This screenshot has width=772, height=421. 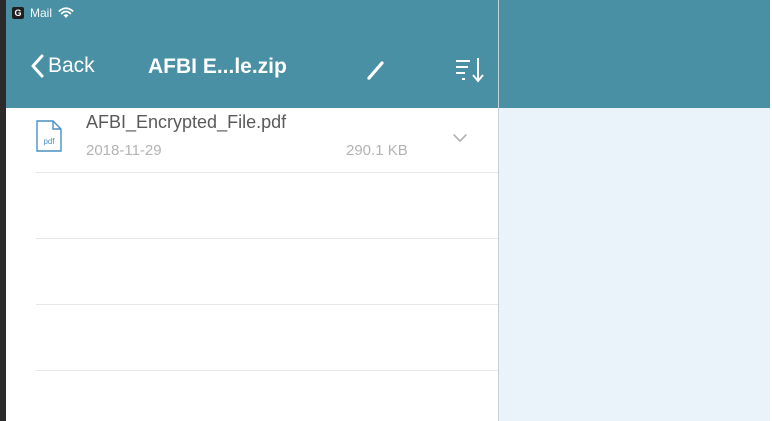 I want to click on back-button: Back, so click(x=62, y=66).